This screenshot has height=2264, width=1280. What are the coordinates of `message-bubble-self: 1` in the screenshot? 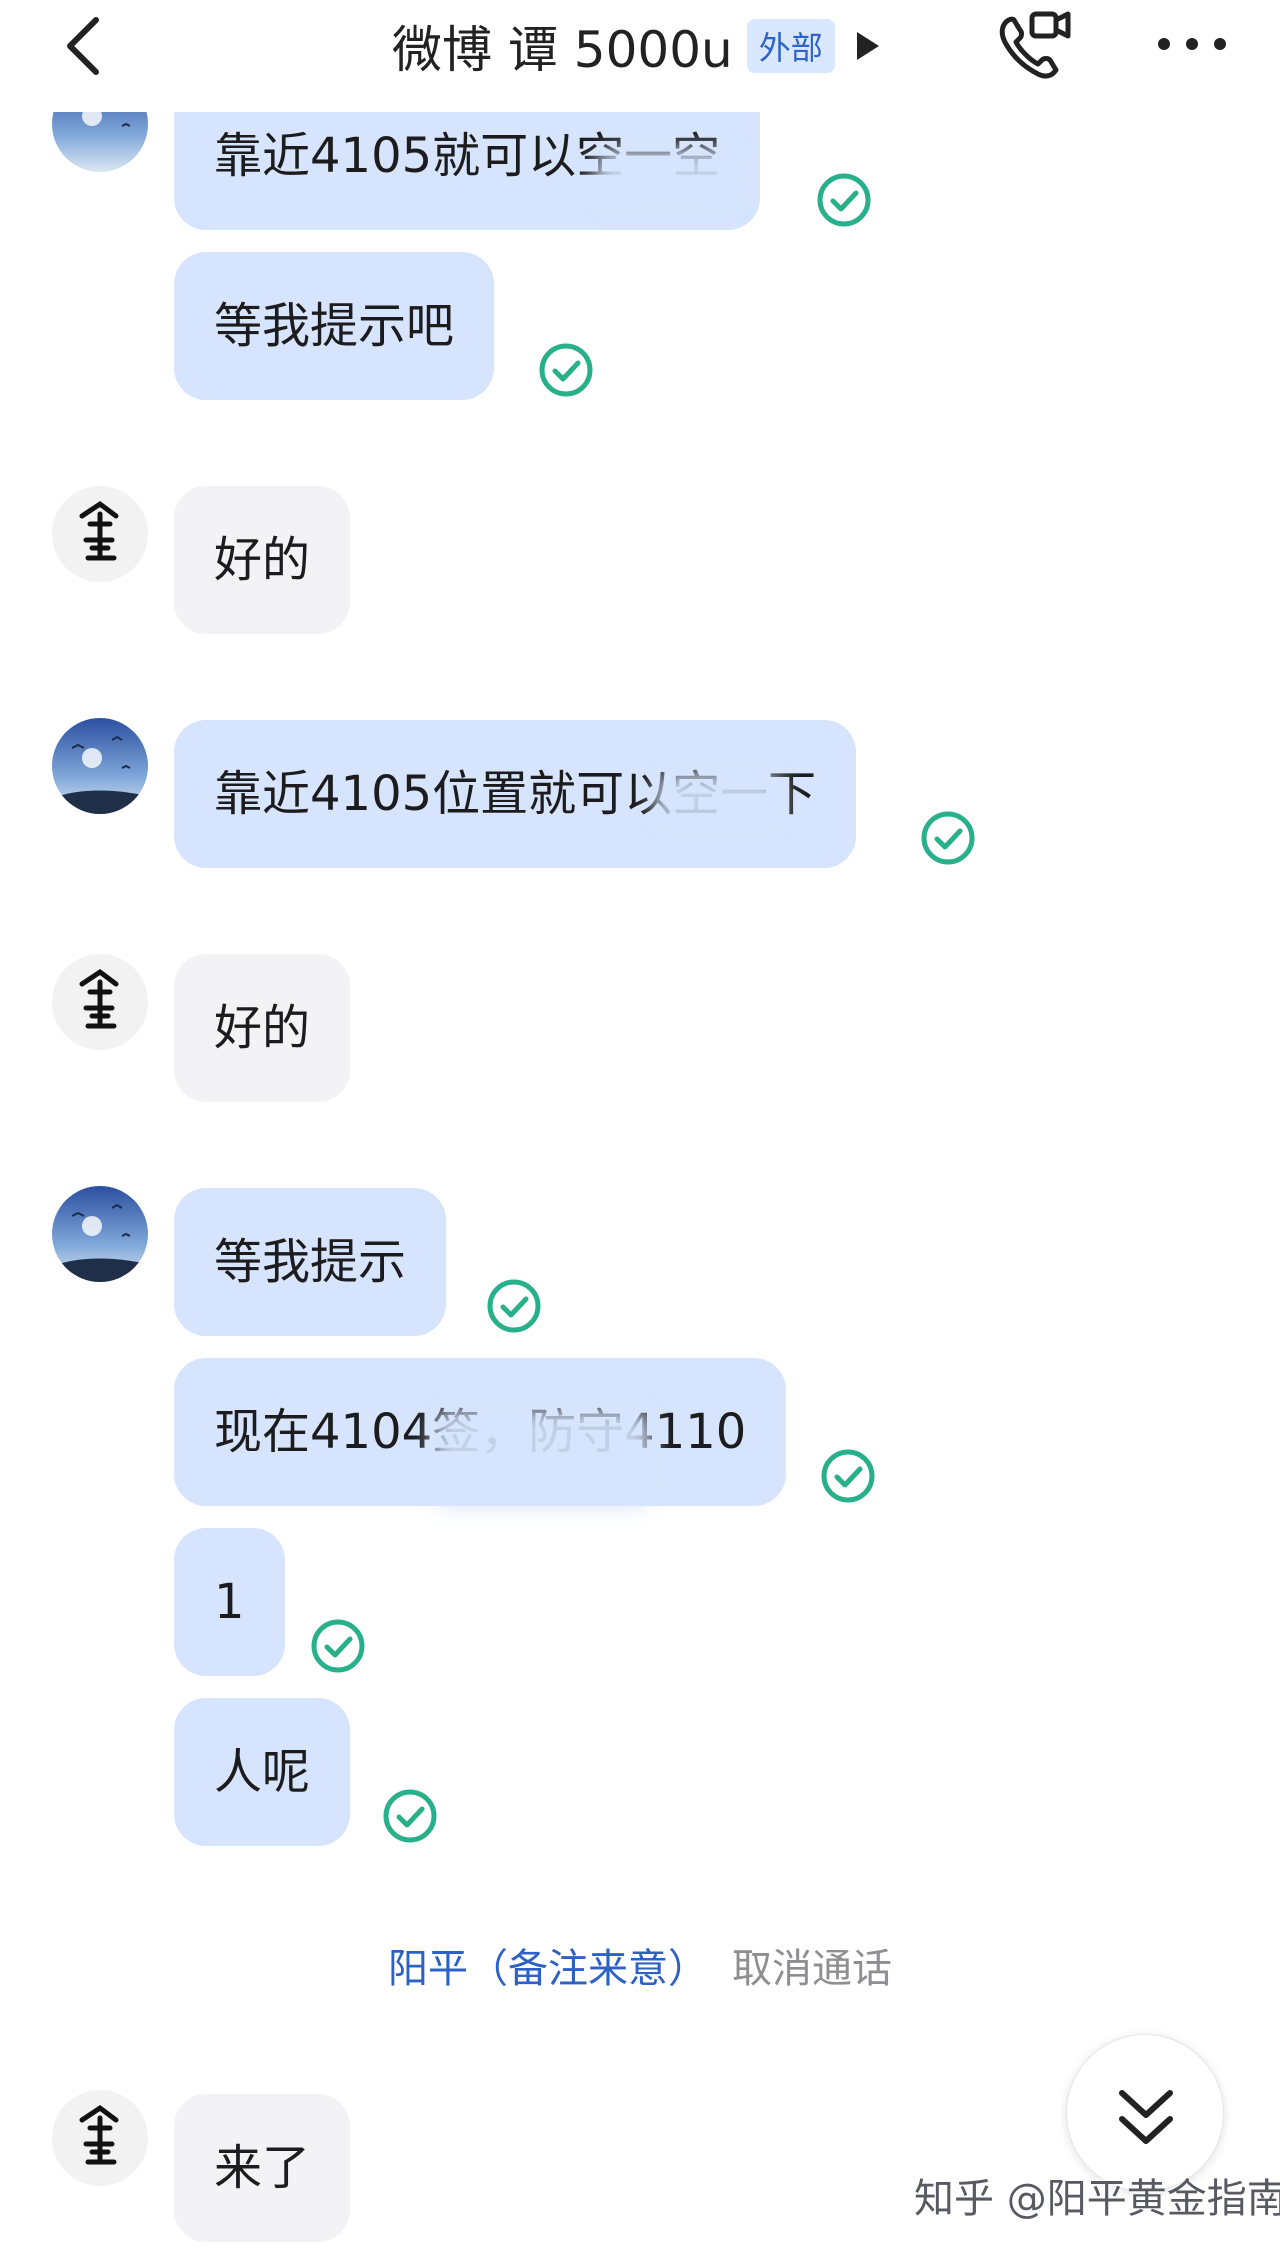 It's located at (229, 1602).